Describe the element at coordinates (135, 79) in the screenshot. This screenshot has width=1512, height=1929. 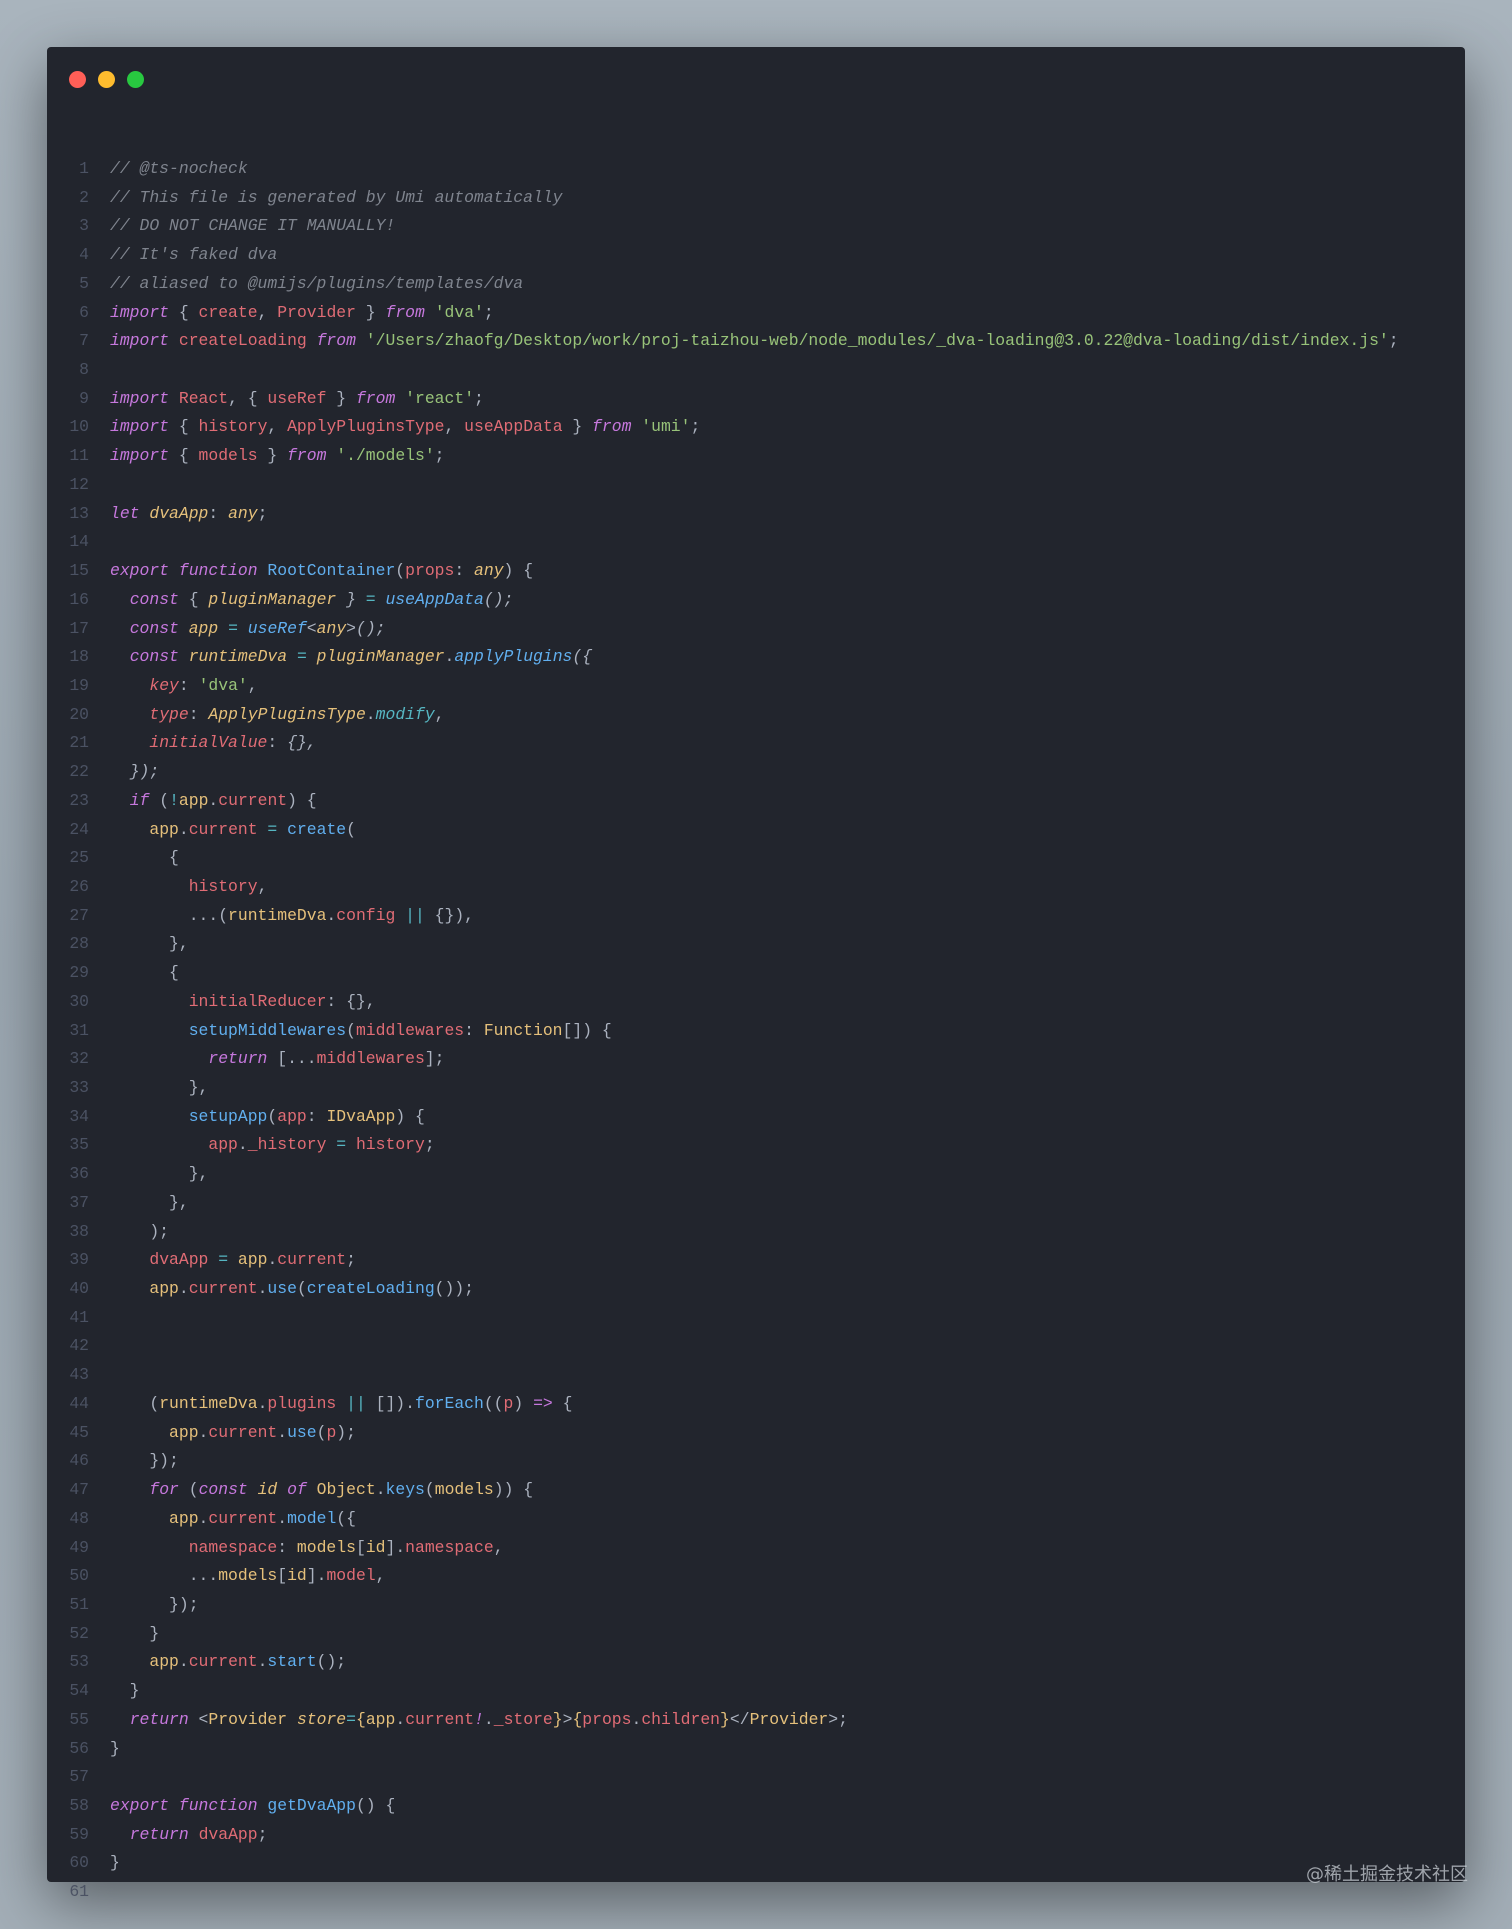
I see `zoom-button` at that location.